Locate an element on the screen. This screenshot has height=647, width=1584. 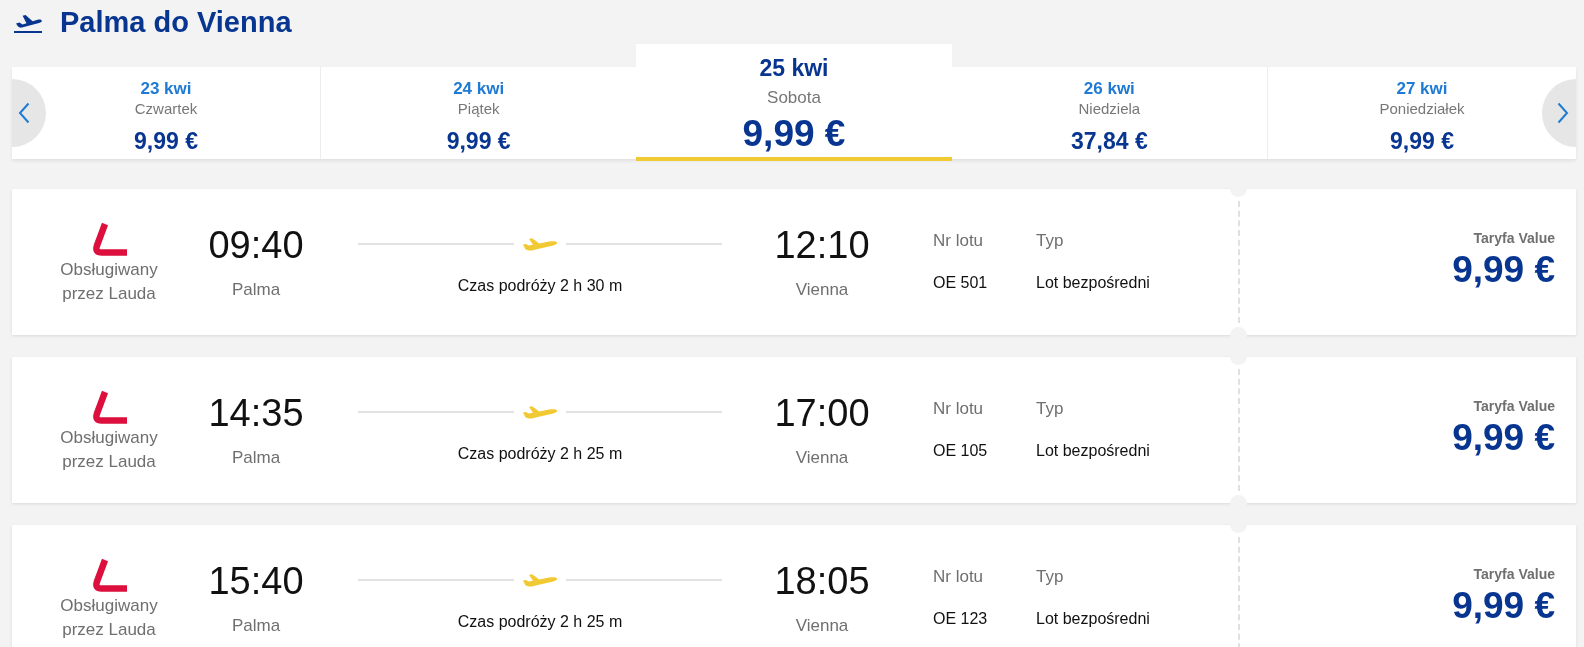
arrival-time: 17:00 is located at coordinates (822, 413).